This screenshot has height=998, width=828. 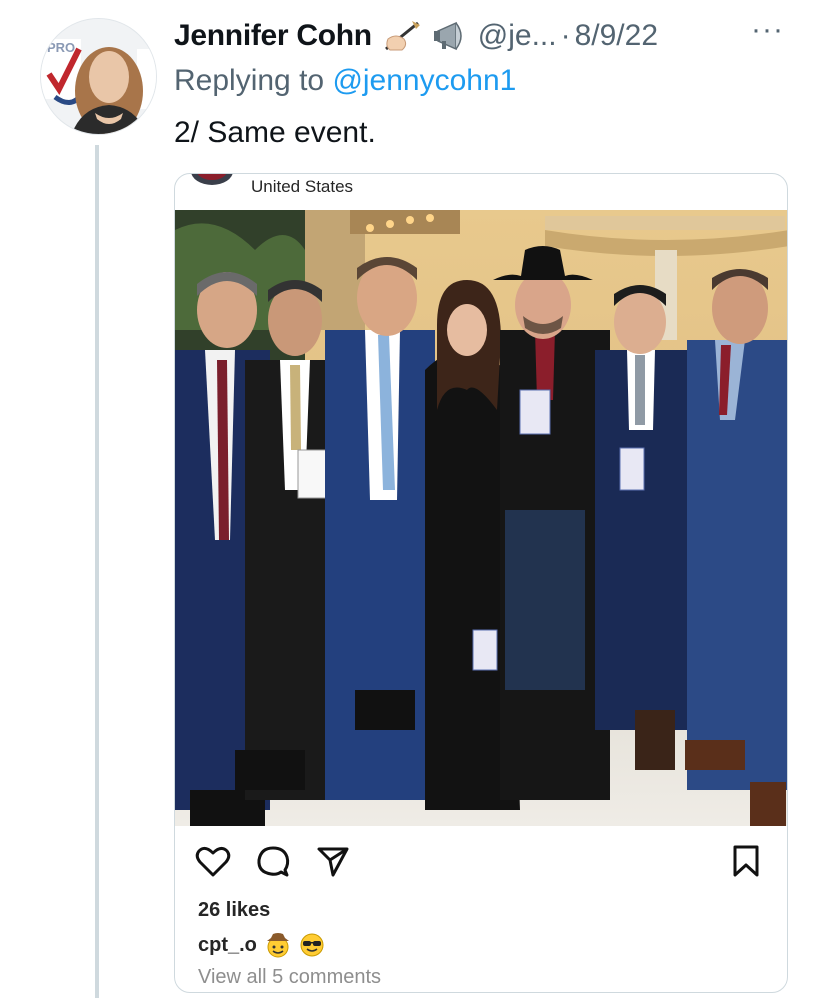 What do you see at coordinates (333, 861) in the screenshot?
I see `share-icon` at bounding box center [333, 861].